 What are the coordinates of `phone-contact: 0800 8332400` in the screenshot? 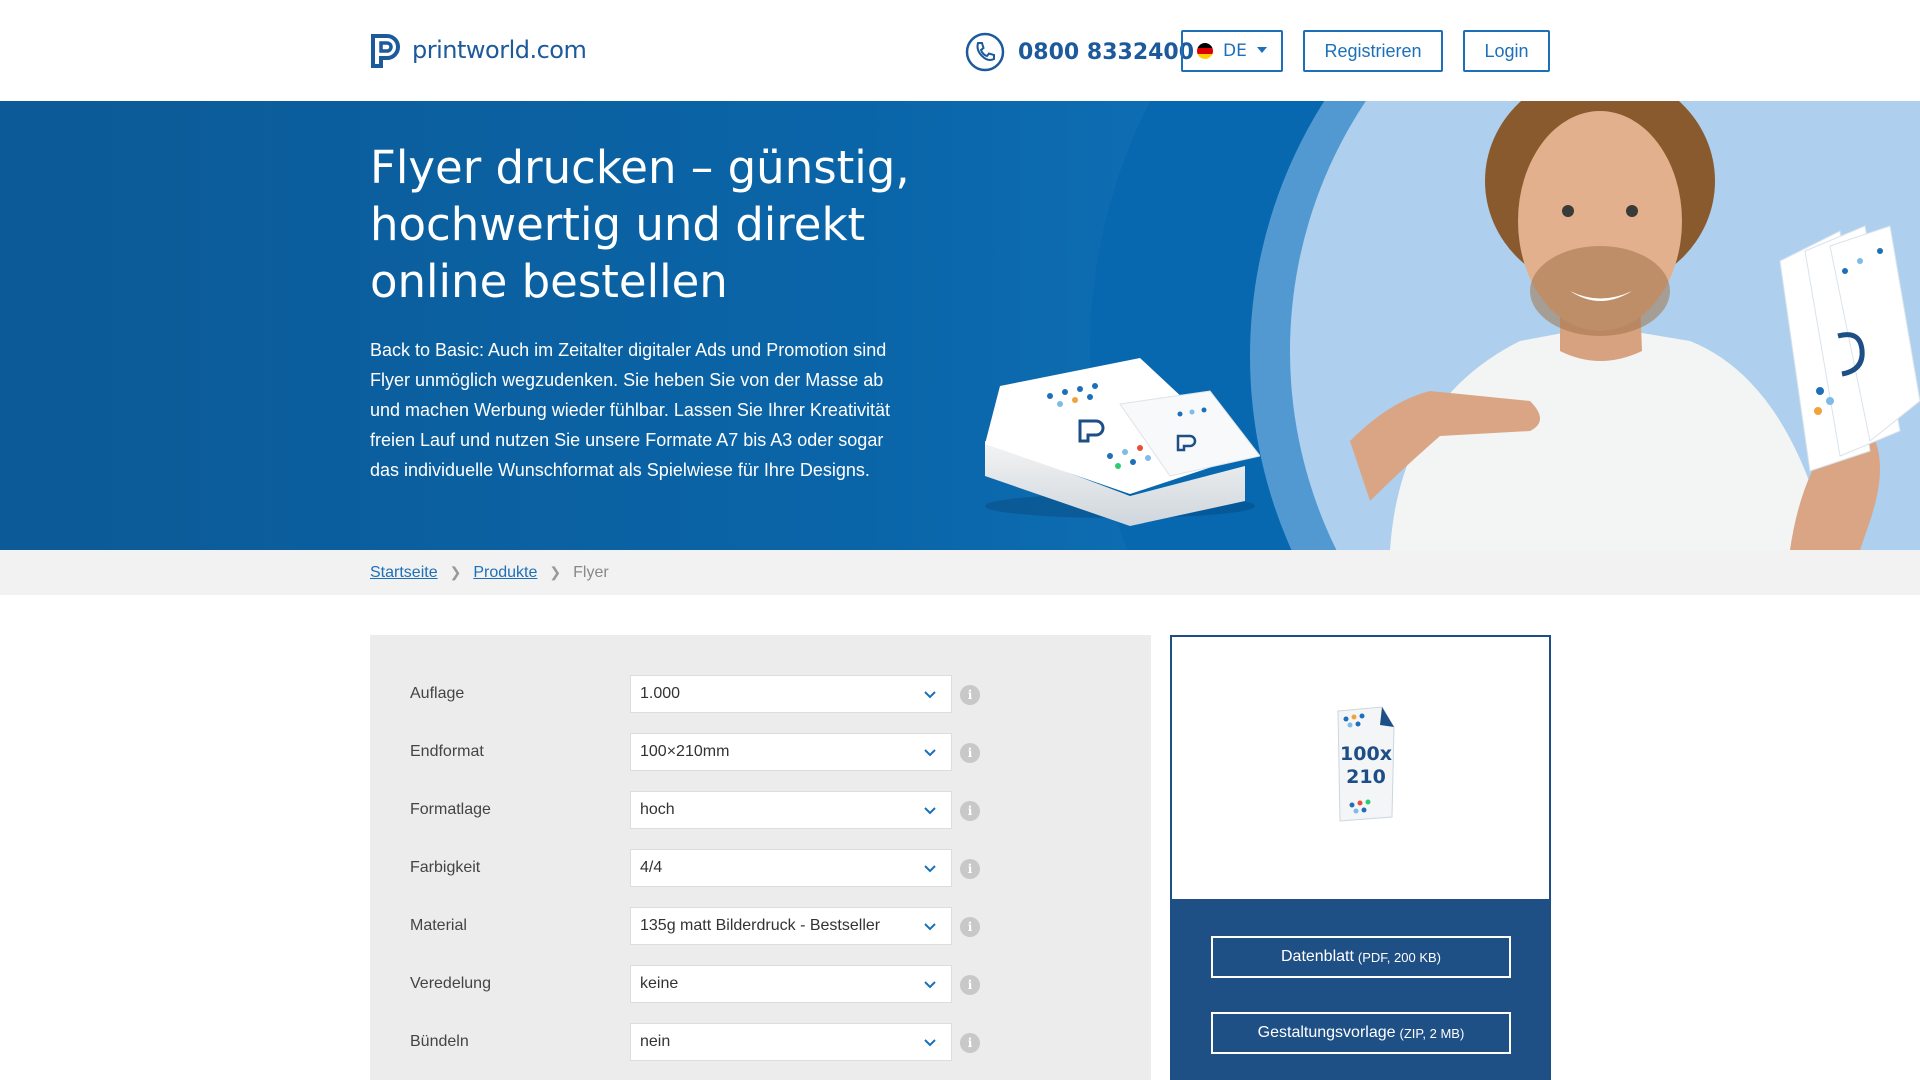 It's located at (1079, 52).